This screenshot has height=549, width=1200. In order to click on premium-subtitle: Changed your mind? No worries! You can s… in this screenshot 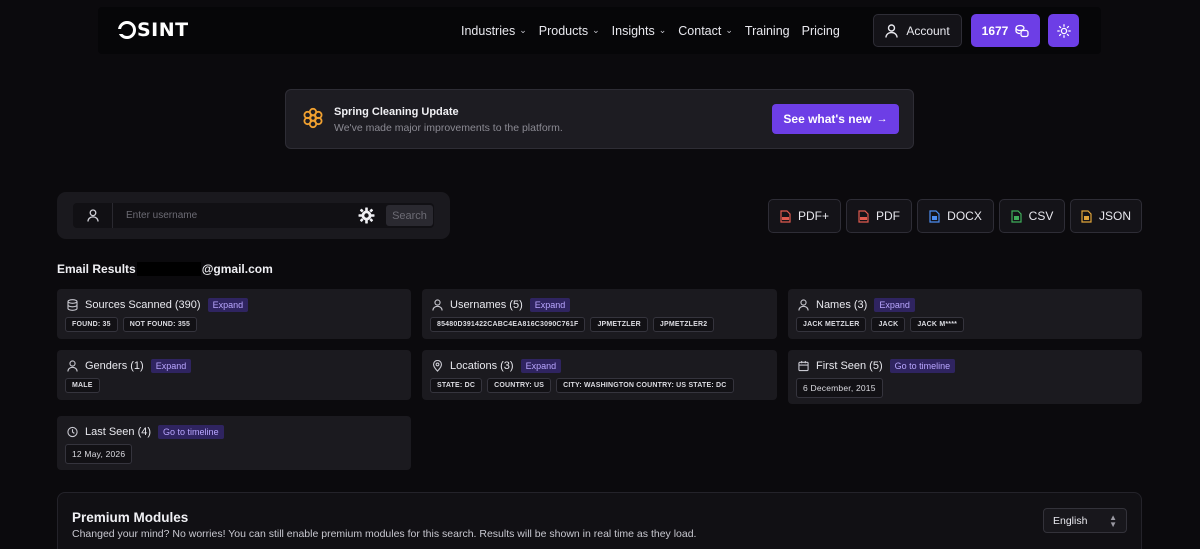, I will do `click(384, 534)`.